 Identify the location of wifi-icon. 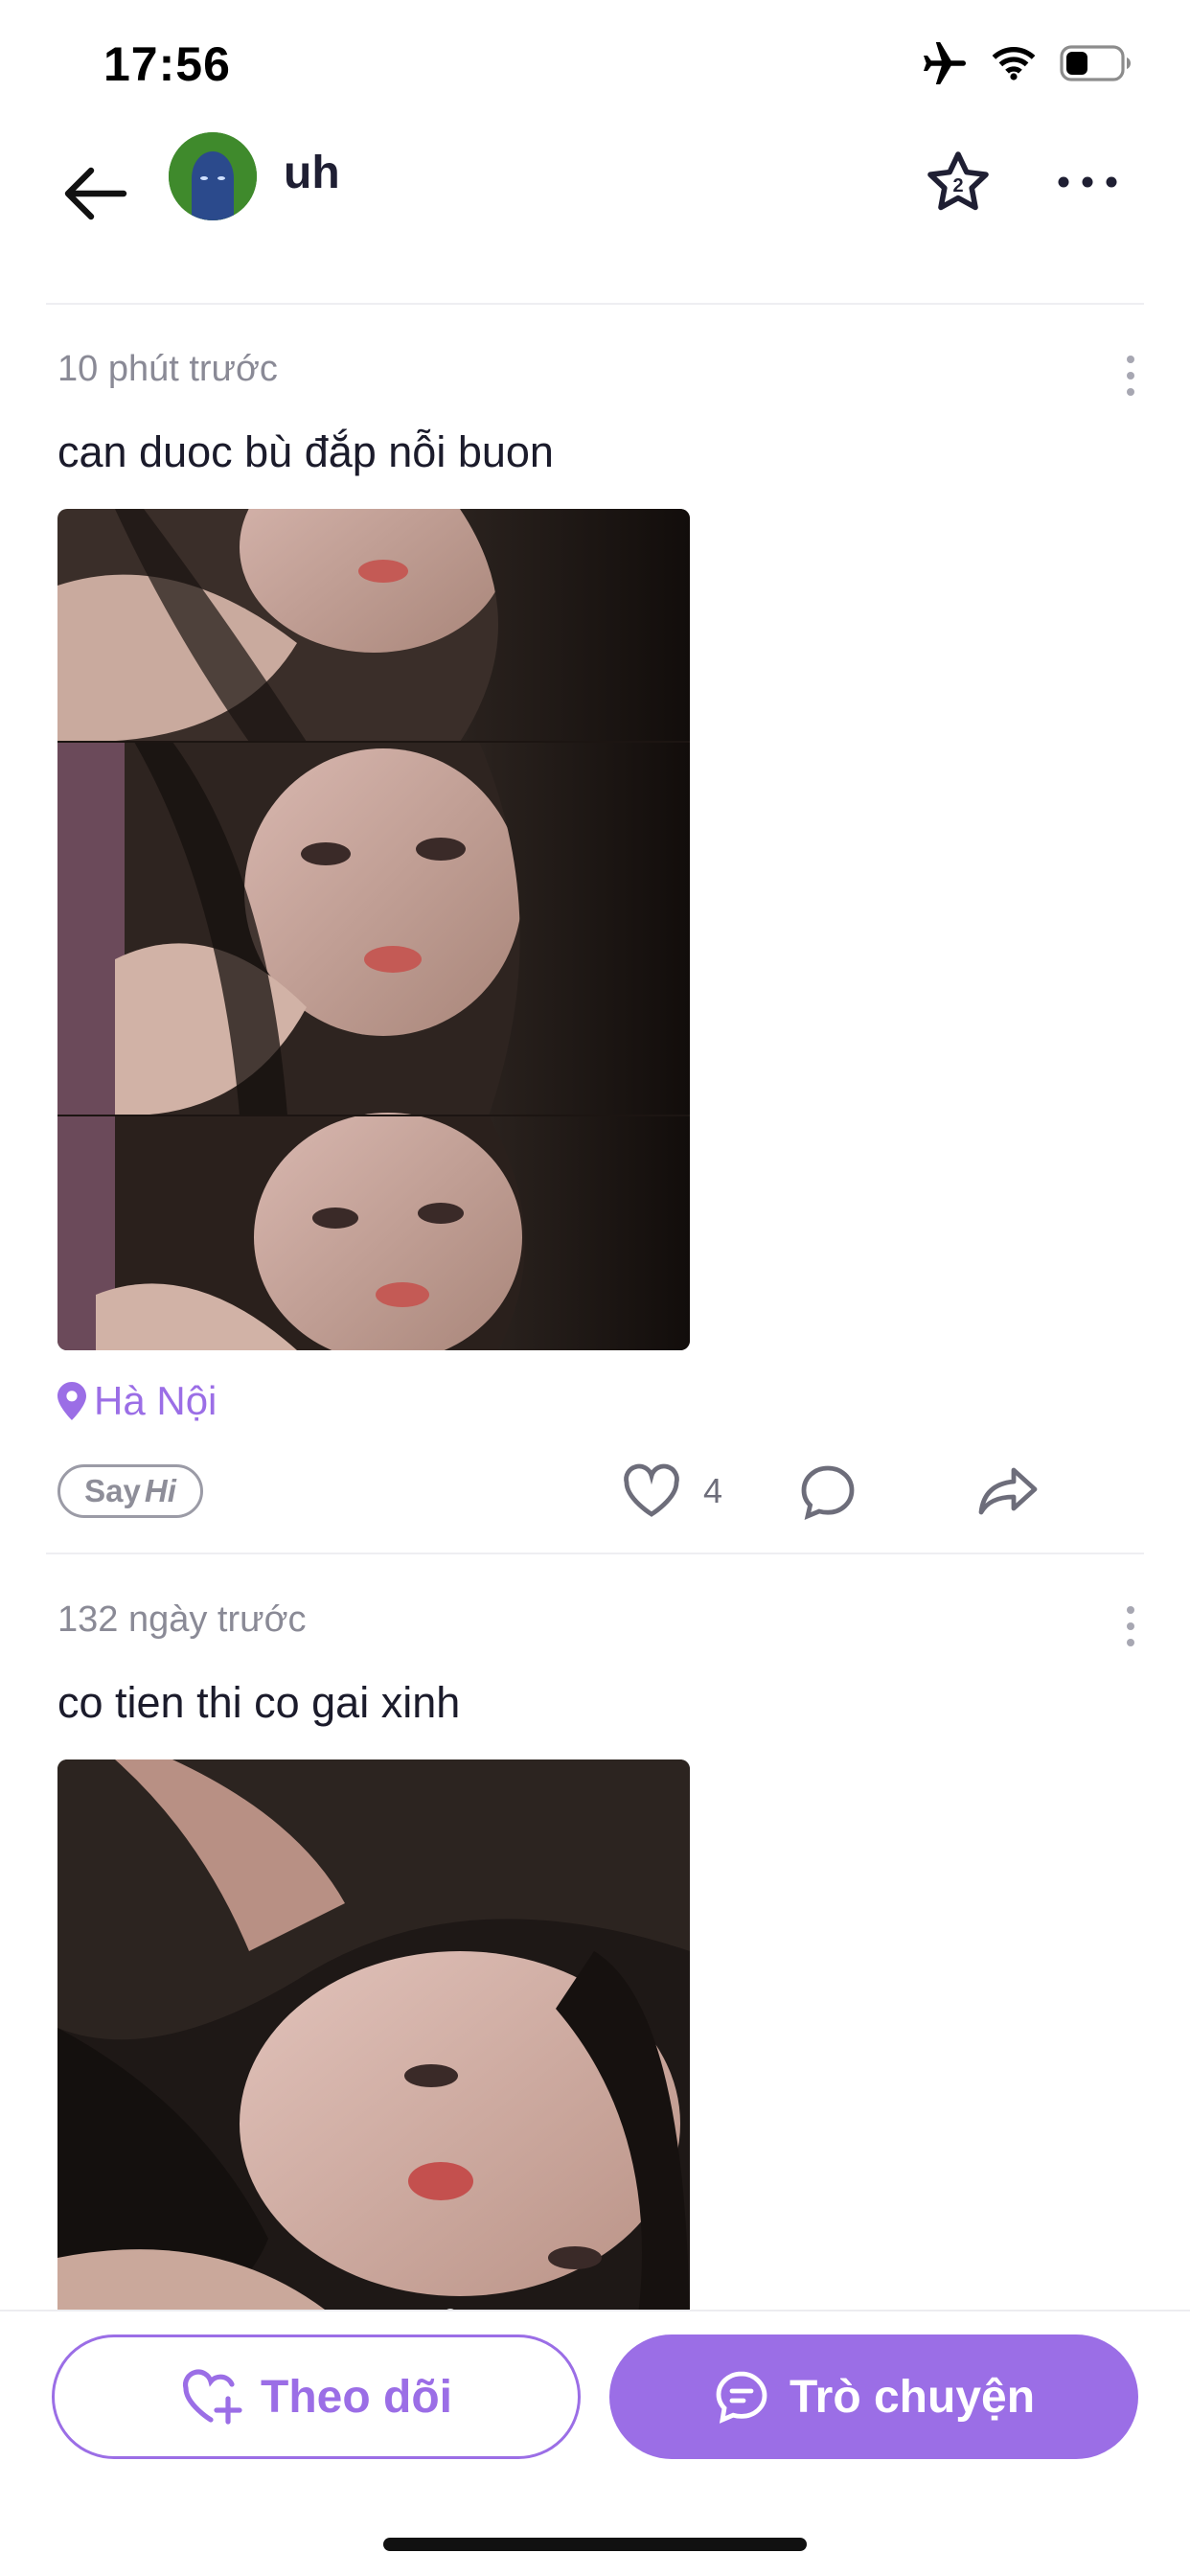
(1014, 63).